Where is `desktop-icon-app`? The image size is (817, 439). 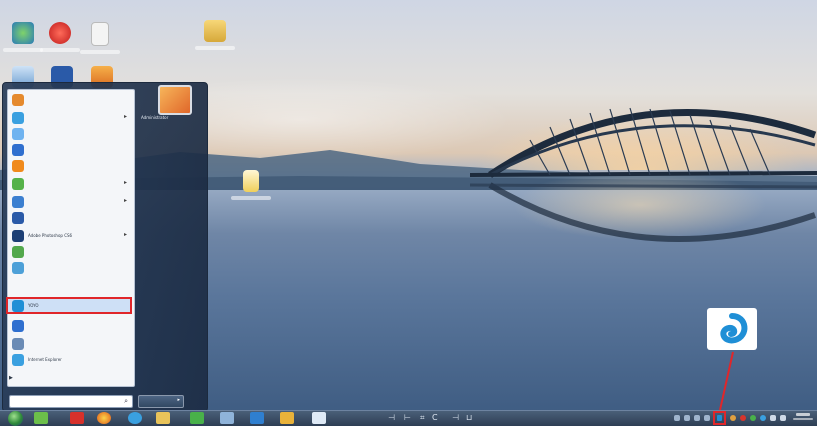
desktop-icon-app is located at coordinates (60, 39).